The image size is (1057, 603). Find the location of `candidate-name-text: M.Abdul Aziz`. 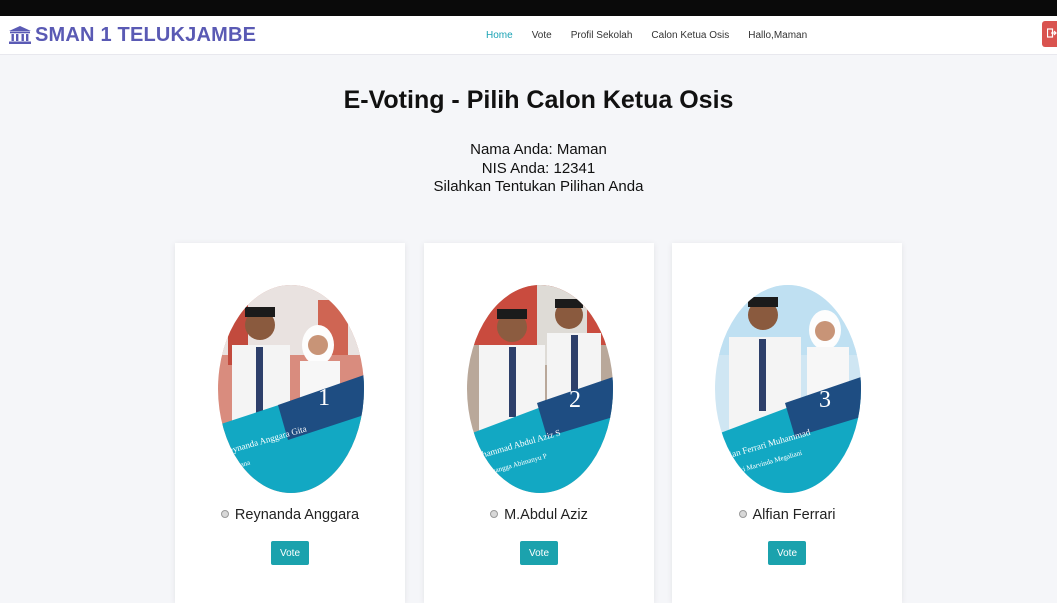

candidate-name-text: M.Abdul Aziz is located at coordinates (546, 515).